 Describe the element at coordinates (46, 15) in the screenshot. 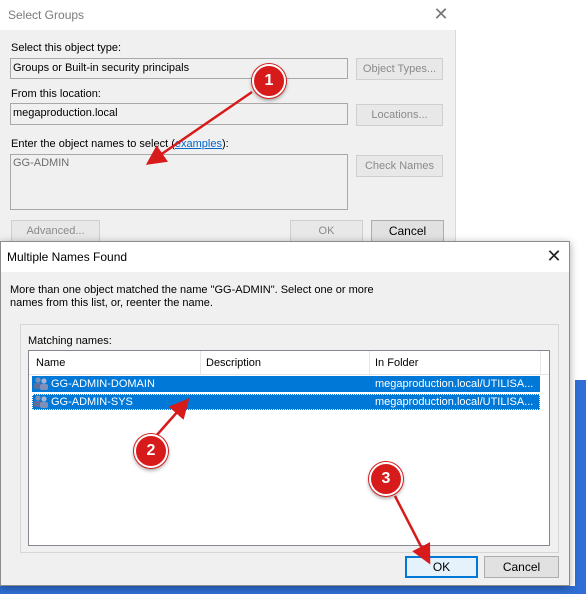

I see `select-groups-title: Select Groups` at that location.